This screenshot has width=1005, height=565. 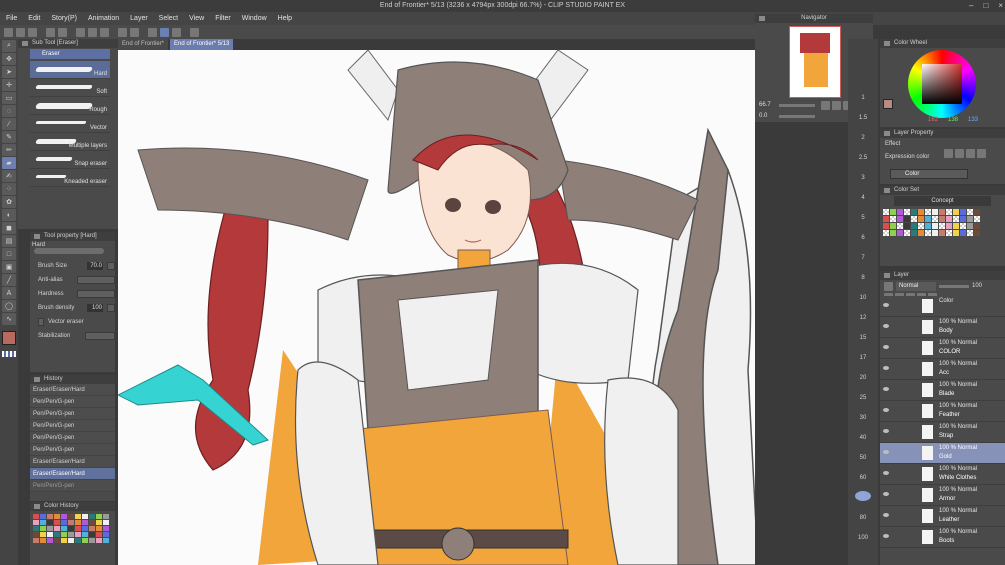 I want to click on ruler-tick-label: 40, so click(x=863, y=438).